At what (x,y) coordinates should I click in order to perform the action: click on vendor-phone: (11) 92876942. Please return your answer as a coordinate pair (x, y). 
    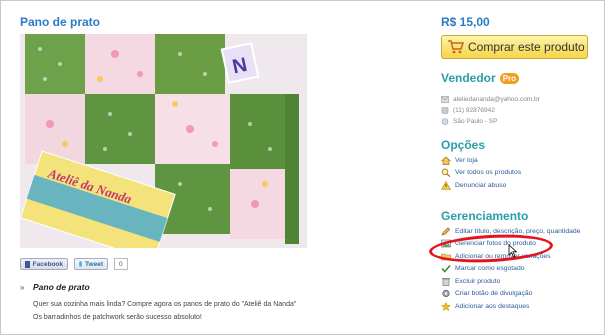
    Looking at the image, I should click on (474, 110).